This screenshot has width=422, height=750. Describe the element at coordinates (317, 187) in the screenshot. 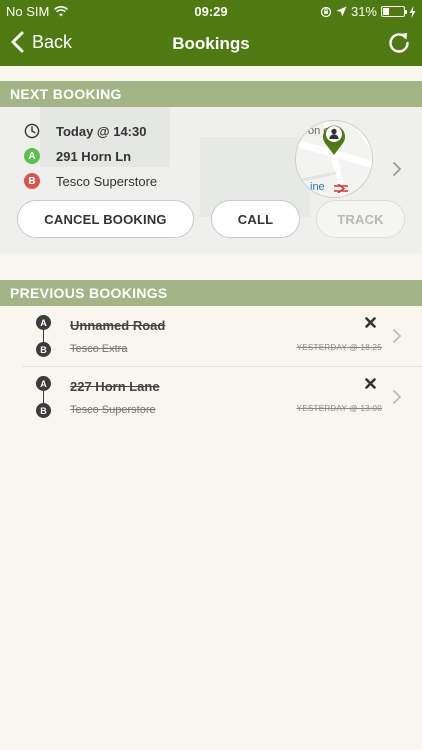

I see `map-label-bottom: ine` at that location.